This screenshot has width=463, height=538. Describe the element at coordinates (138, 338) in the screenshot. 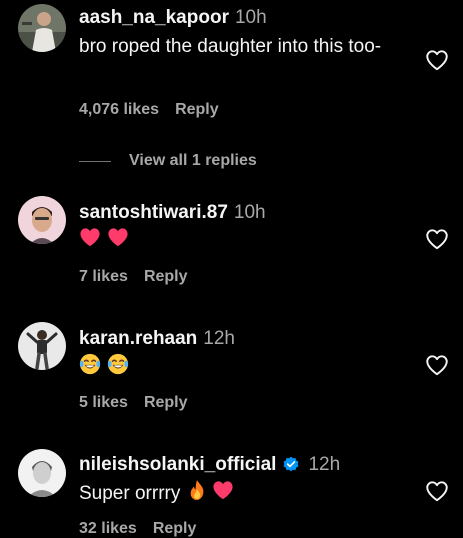

I see `username-link: karan.rehaan` at that location.